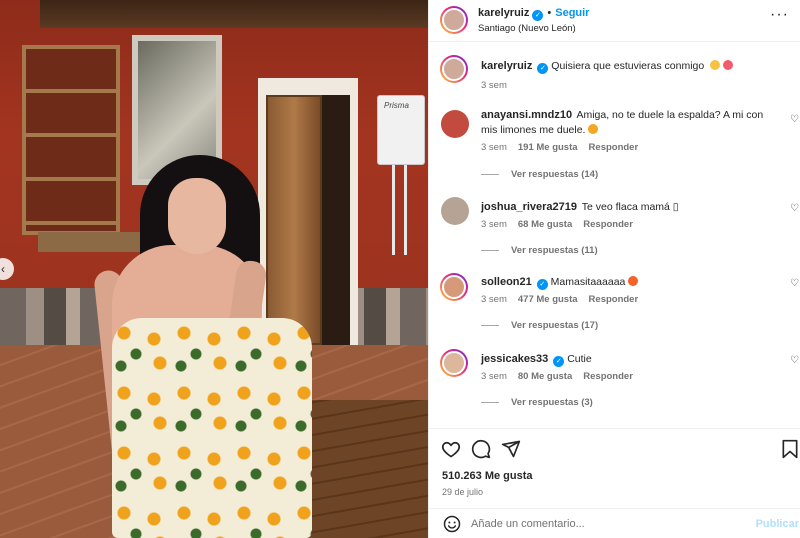  I want to click on view-replies-button: Ver respuestas (11), so click(539, 250).